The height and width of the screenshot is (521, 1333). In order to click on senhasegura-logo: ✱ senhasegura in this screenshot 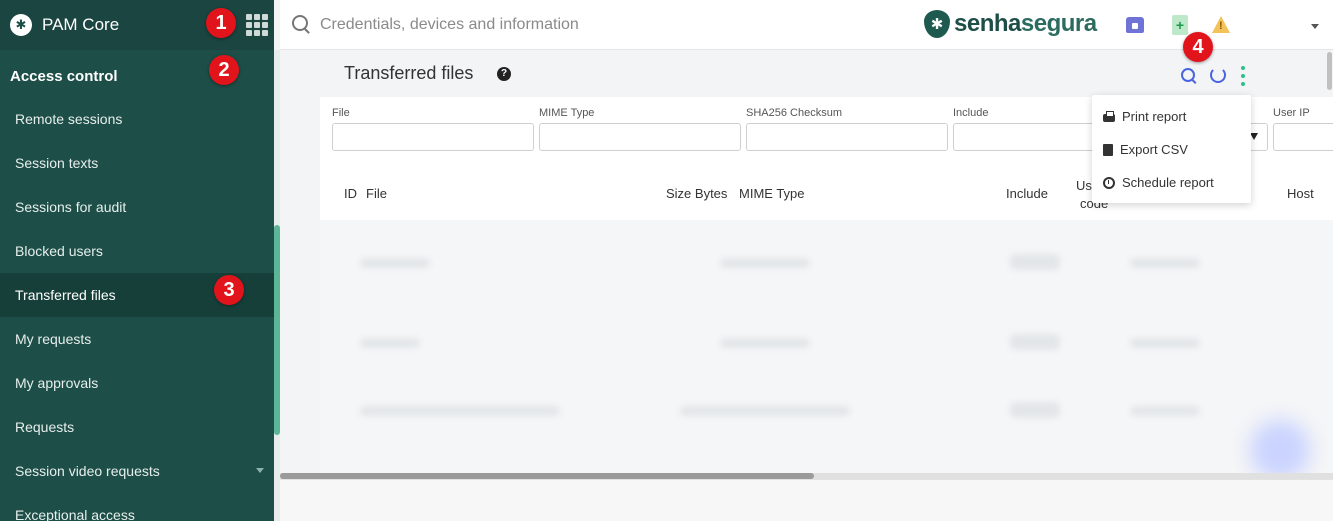, I will do `click(1010, 24)`.